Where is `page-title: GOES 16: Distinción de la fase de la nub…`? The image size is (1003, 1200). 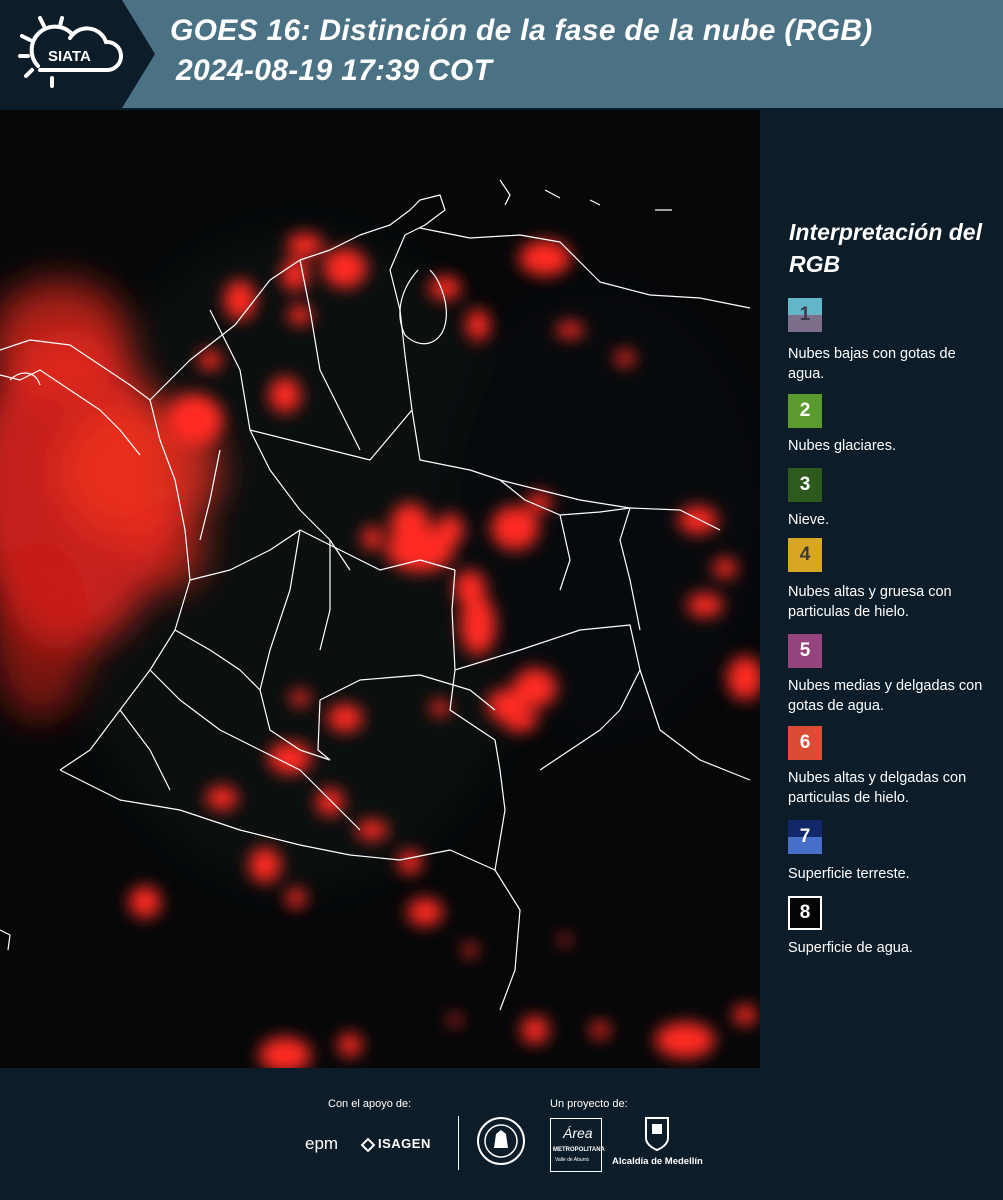
page-title: GOES 16: Distinción de la fase de la nub… is located at coordinates (521, 30).